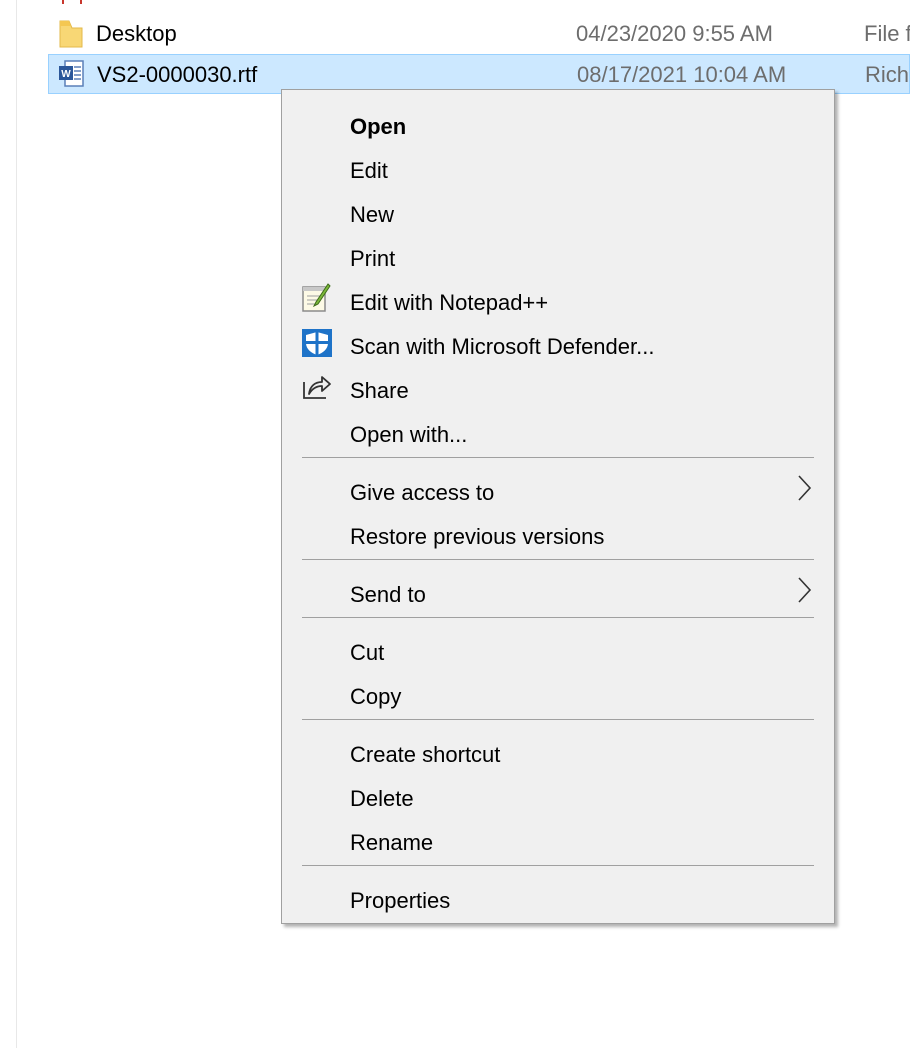  What do you see at coordinates (16, 524) in the screenshot?
I see `navigation-pane-divider` at bounding box center [16, 524].